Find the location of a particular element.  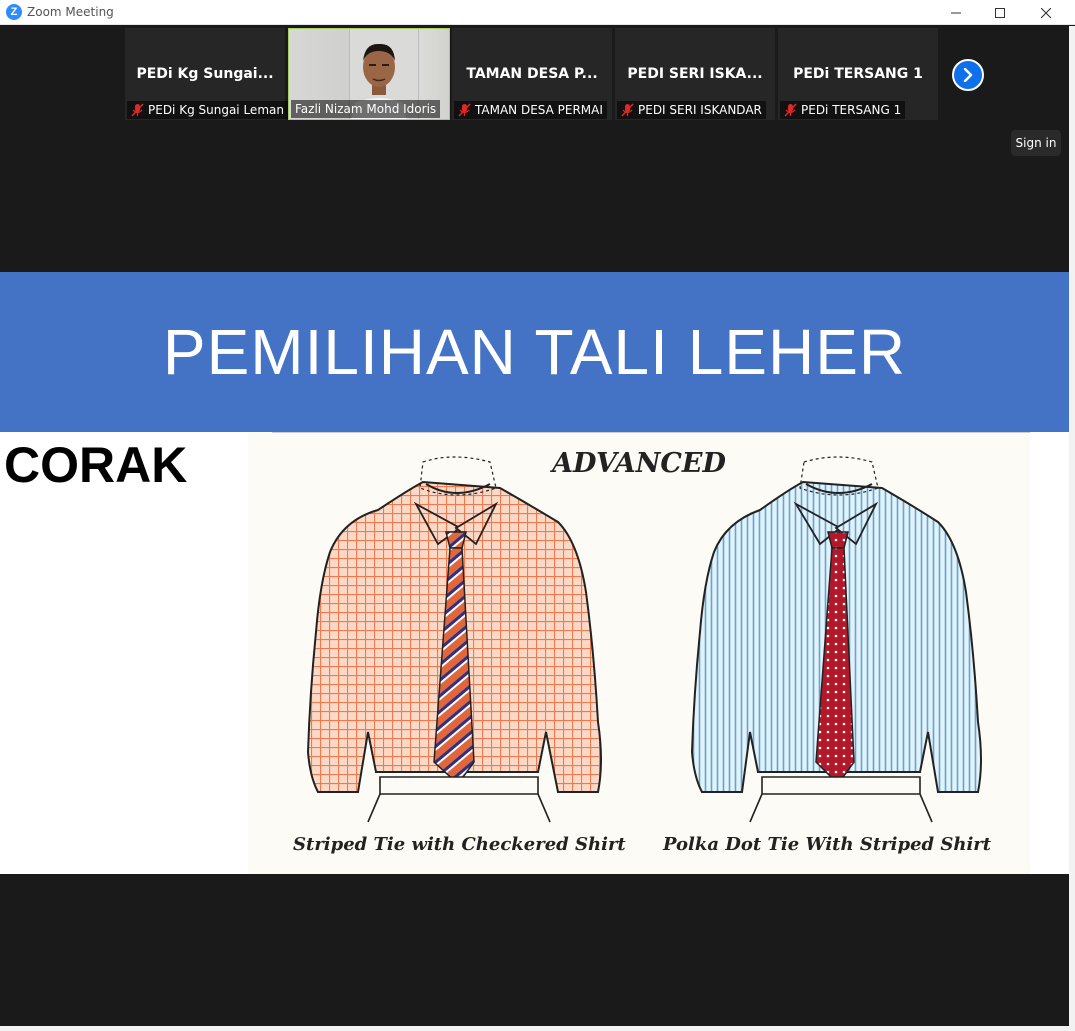

participant-tile: TAMAN DESA P... TAMAN DESA PERMAI is located at coordinates (532, 74).